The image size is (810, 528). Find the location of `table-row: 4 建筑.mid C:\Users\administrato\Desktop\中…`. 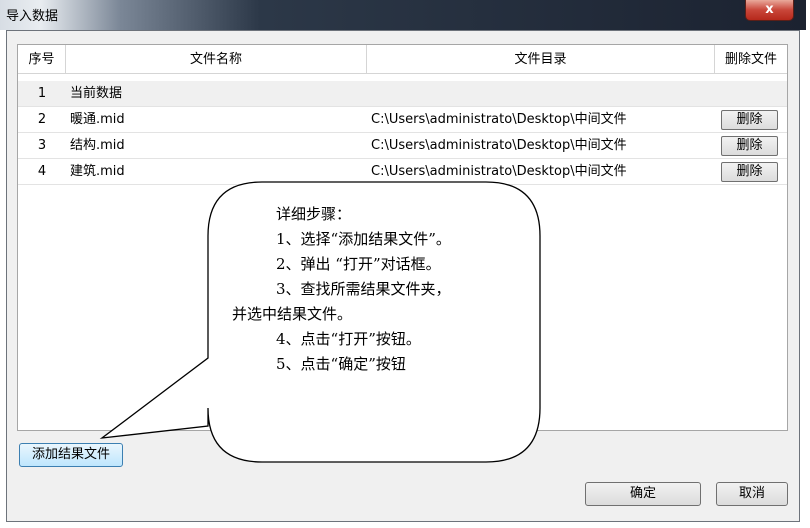

table-row: 4 建筑.mid C:\Users\administrato\Desktop\中… is located at coordinates (402, 172).